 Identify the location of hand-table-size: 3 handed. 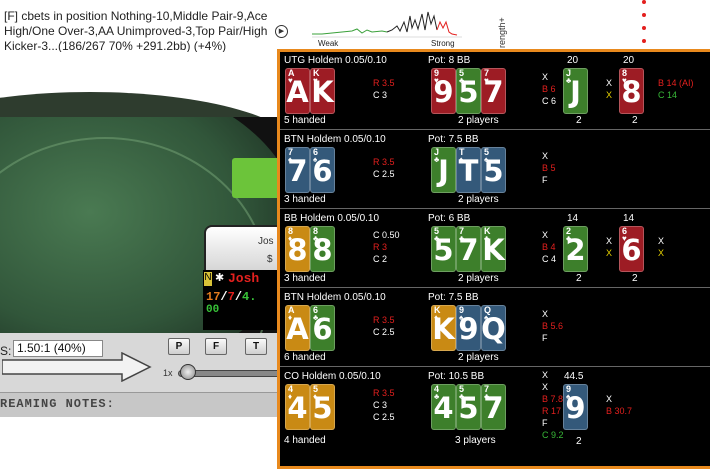
(305, 199).